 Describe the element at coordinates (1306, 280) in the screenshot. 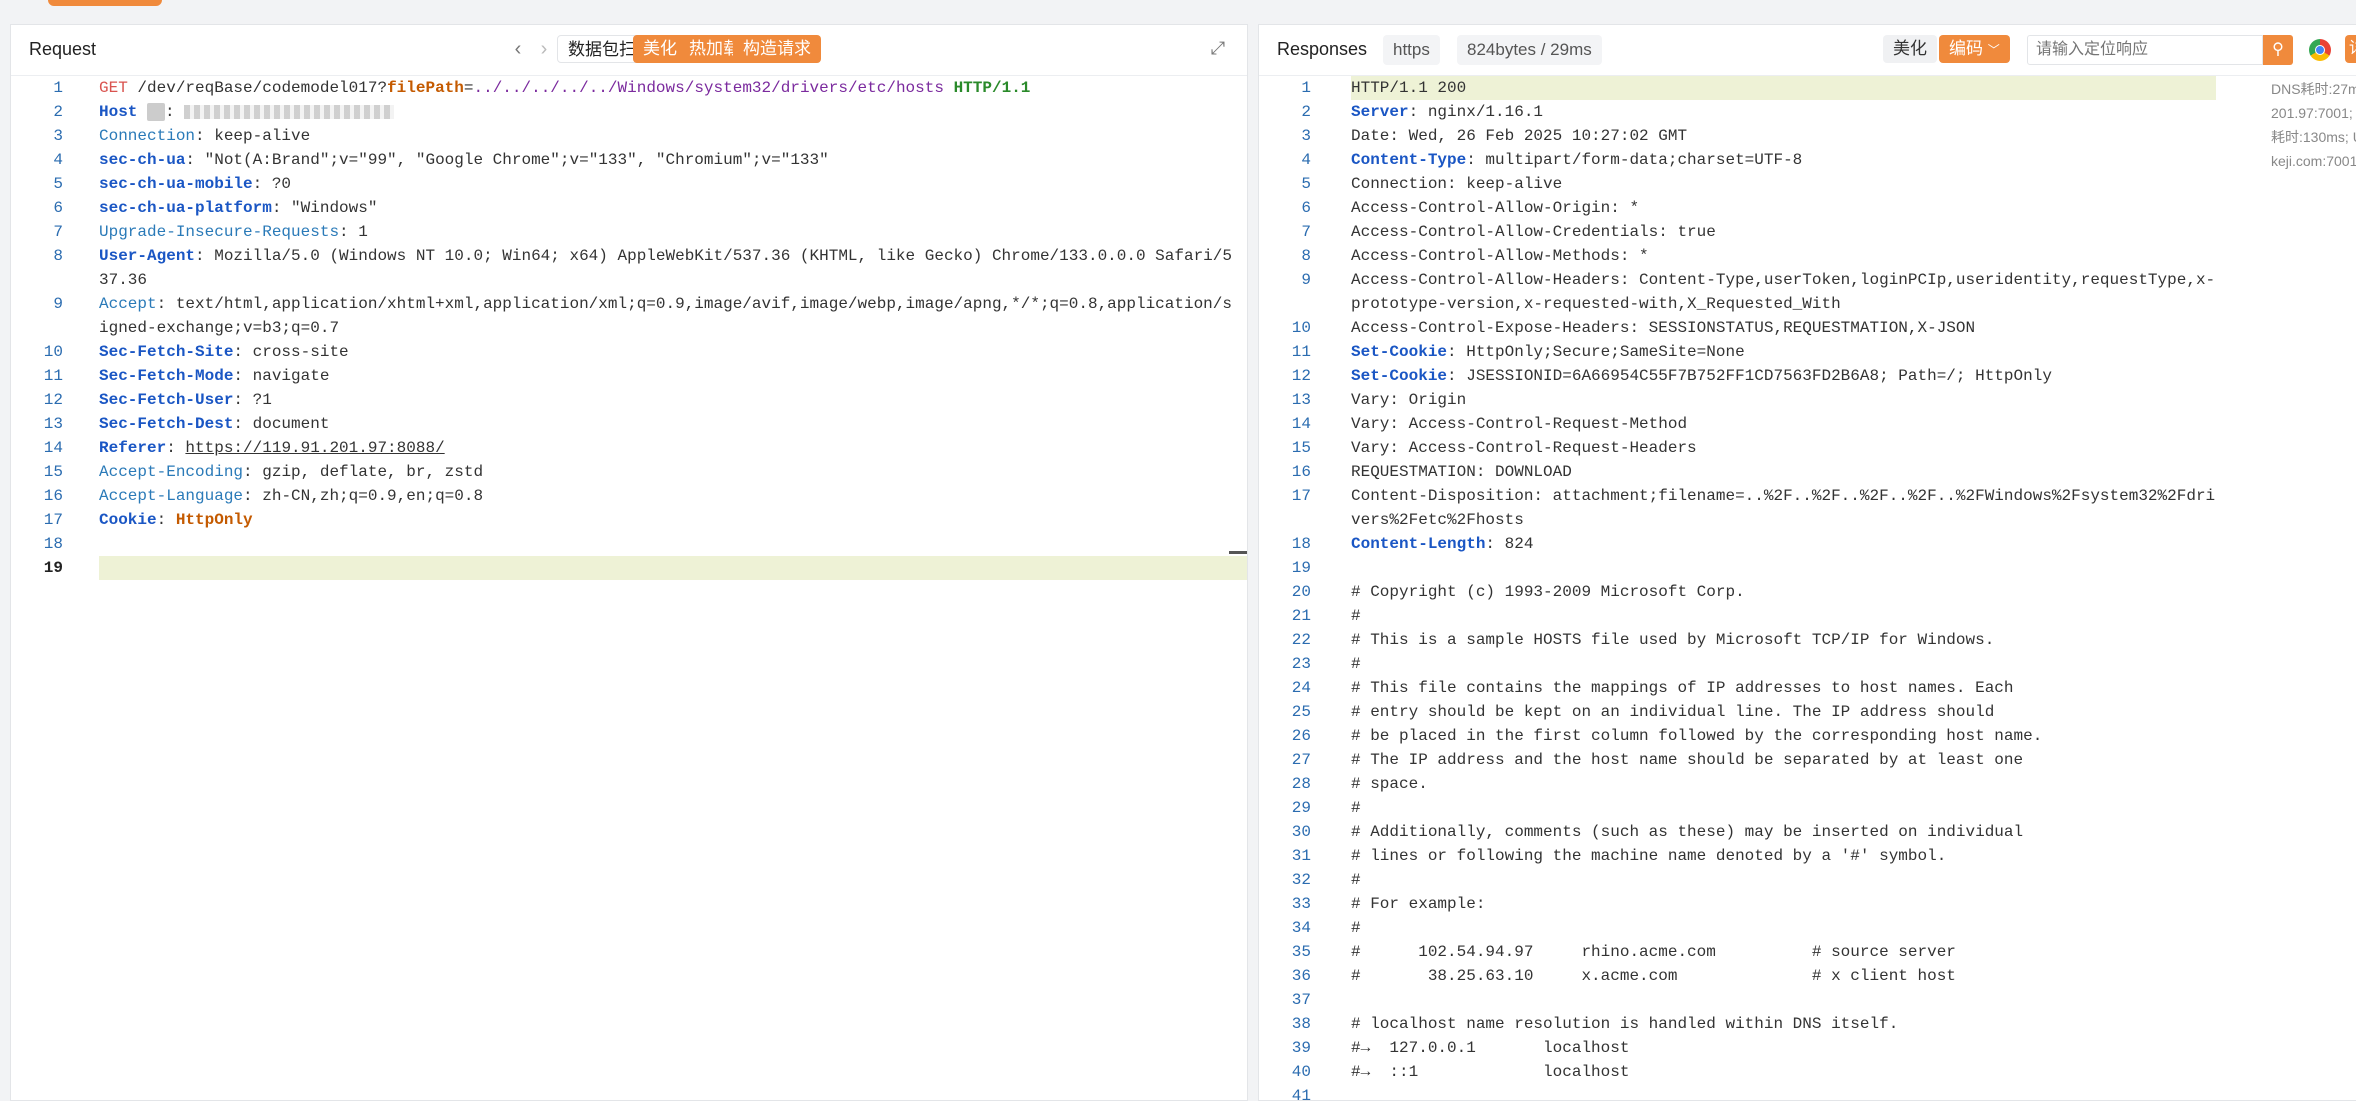

I see `line-number: 9` at that location.